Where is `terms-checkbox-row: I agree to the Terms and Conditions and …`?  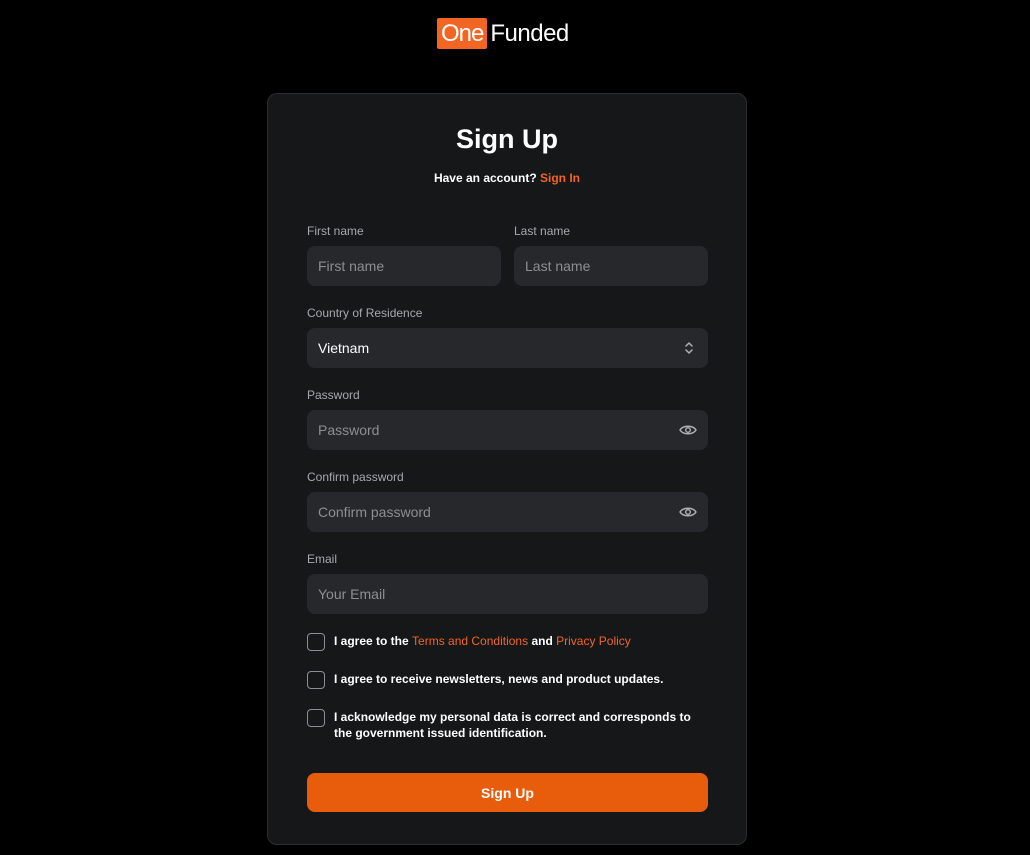 terms-checkbox-row: I agree to the Terms and Conditions and … is located at coordinates (469, 642).